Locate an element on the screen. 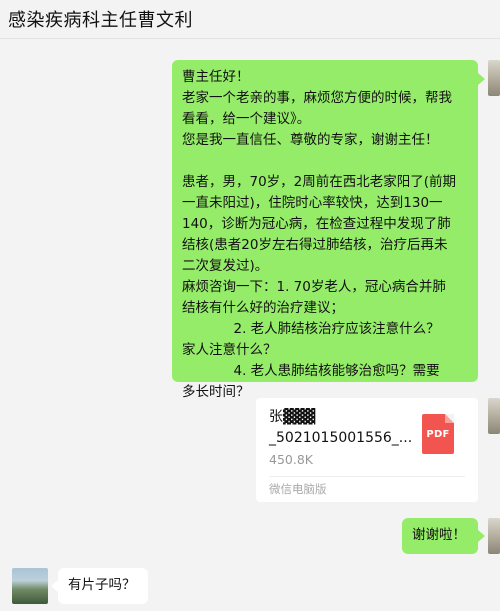  message-line: 一直未阳过)，住院时心率较快，达到130一 is located at coordinates (312, 203).